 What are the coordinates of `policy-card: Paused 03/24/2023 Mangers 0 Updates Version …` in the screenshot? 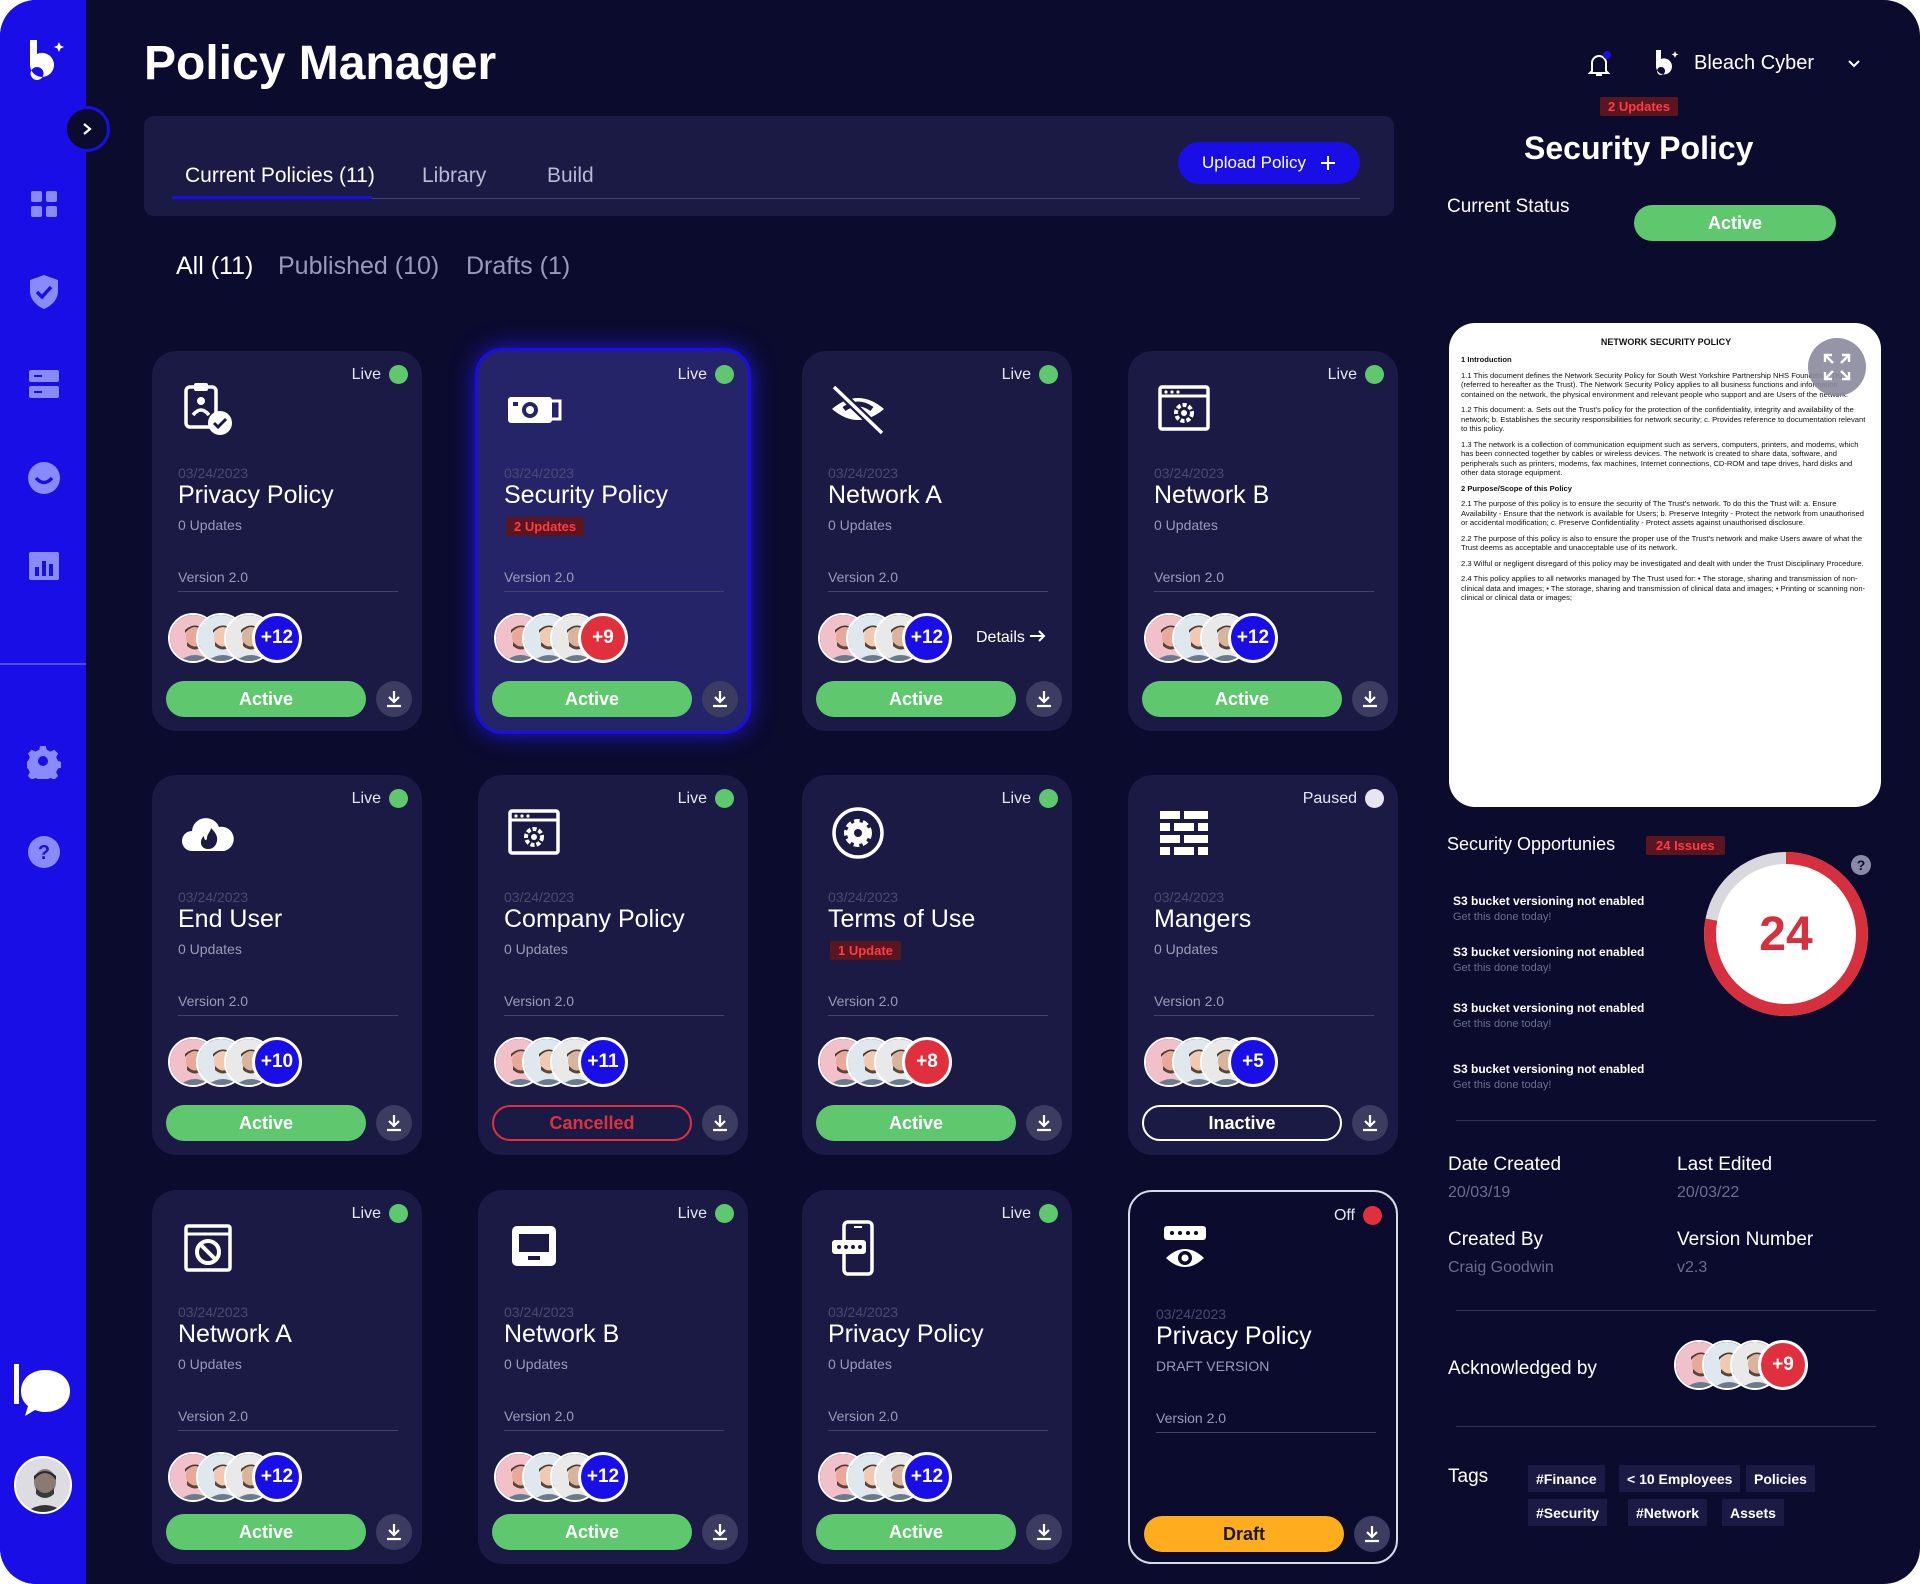 It's located at (1263, 965).